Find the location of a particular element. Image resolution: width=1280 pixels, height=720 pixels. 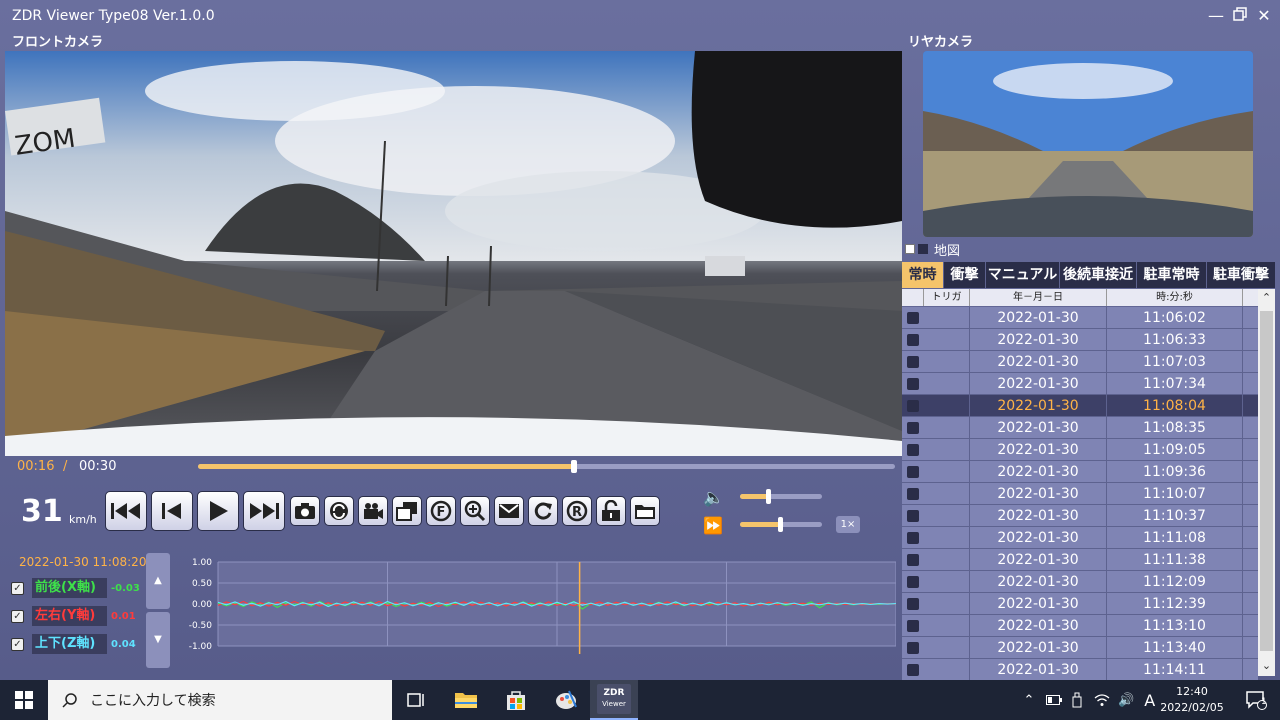

zoom-button is located at coordinates (475, 511).